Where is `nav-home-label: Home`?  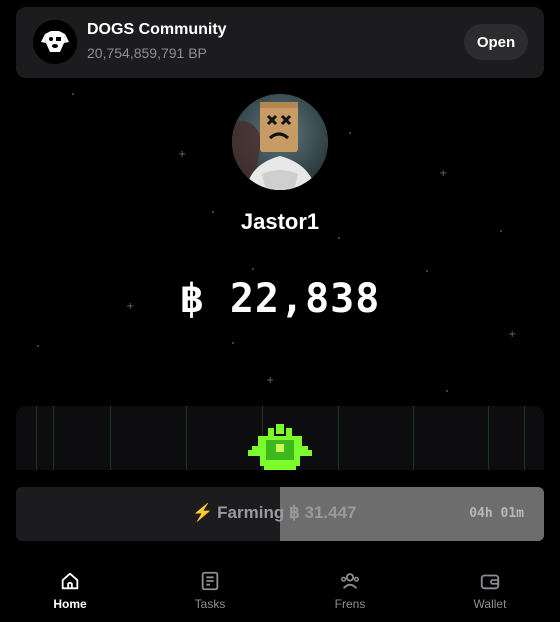 nav-home-label: Home is located at coordinates (70, 604).